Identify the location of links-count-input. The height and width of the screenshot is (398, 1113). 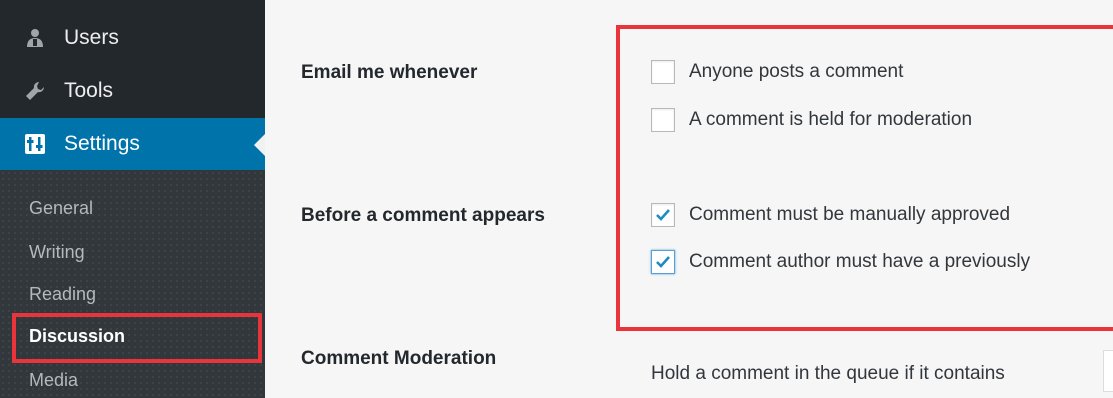
(1108, 371).